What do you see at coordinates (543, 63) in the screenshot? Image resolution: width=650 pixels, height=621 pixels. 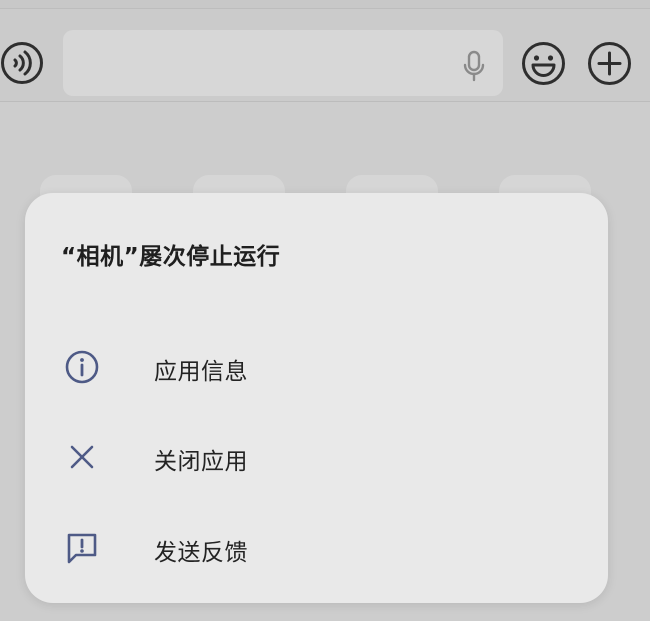 I see `emoji-icon` at bounding box center [543, 63].